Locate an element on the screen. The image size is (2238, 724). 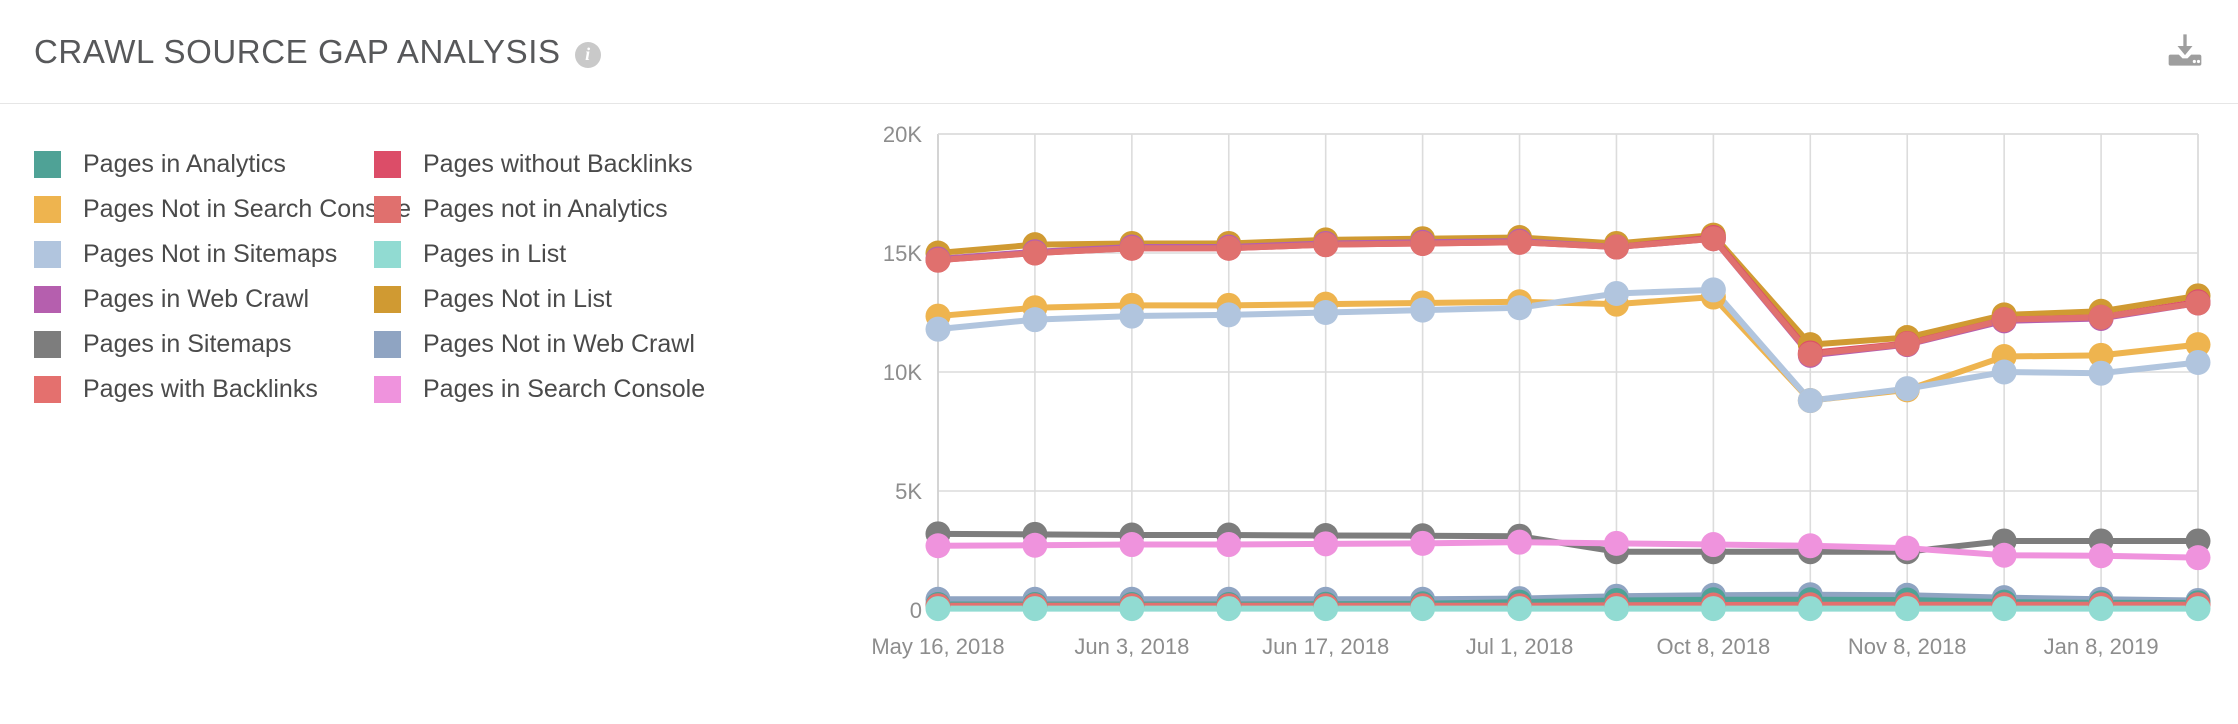
legend-item-pages-not-in-analytics: Pages not in Analytics is located at coordinates (544, 209).